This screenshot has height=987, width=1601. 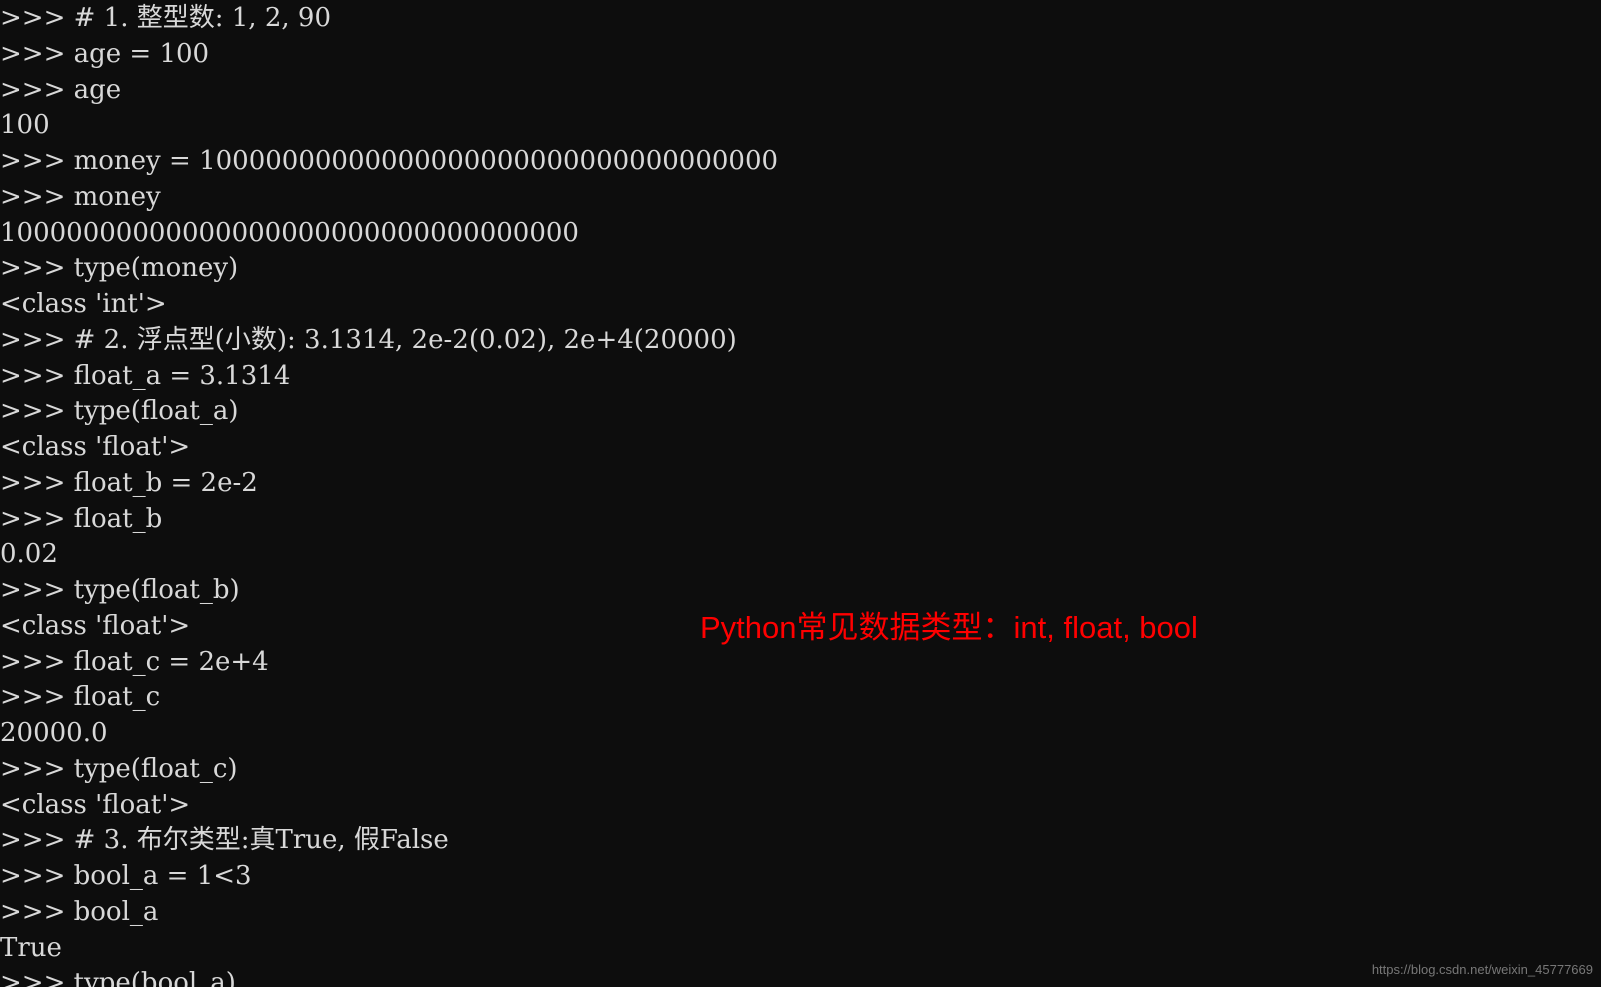 What do you see at coordinates (105, 53) in the screenshot?
I see `terminal-line: >>> age = 100` at bounding box center [105, 53].